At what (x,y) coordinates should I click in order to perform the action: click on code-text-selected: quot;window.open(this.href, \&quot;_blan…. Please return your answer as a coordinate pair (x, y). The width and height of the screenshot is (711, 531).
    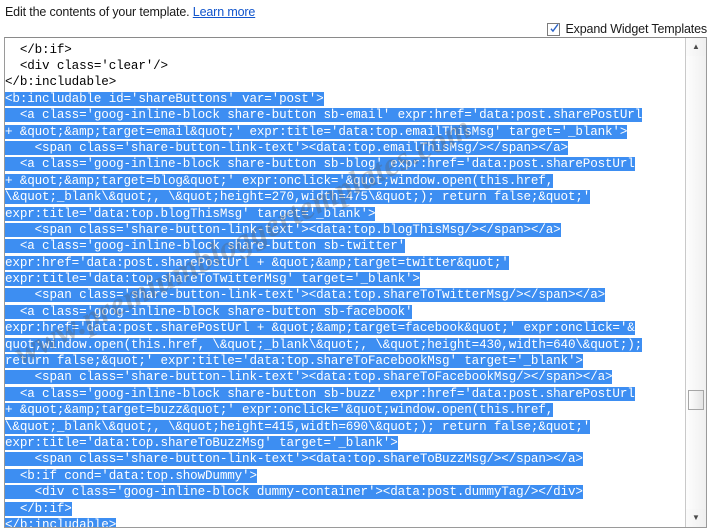
    Looking at the image, I should click on (324, 344).